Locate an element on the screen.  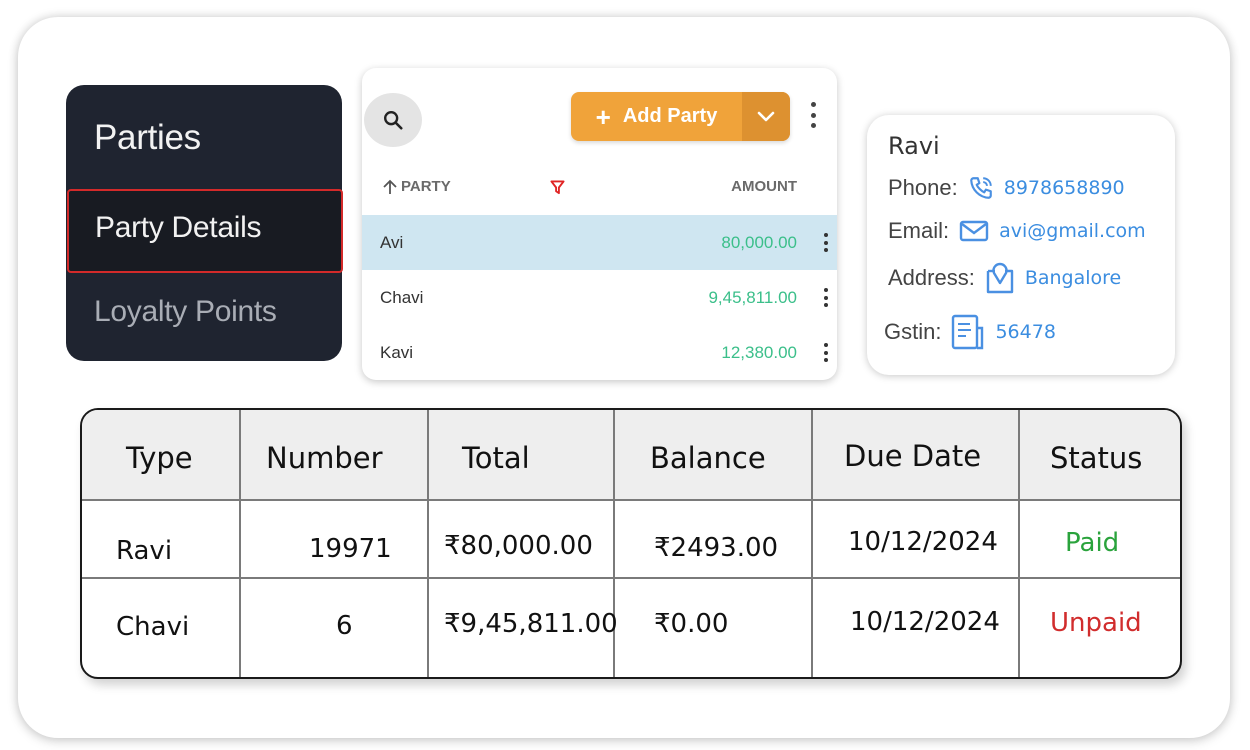
add-party-button: + Add Party is located at coordinates (656, 116).